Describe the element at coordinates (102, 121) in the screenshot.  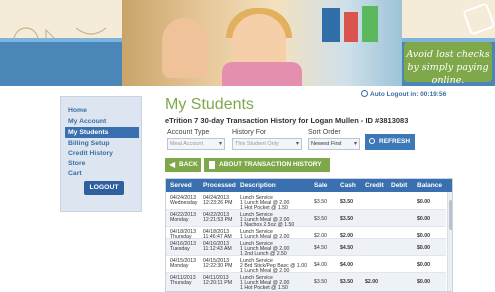
I see `sidebar-item-my-account: My Account` at that location.